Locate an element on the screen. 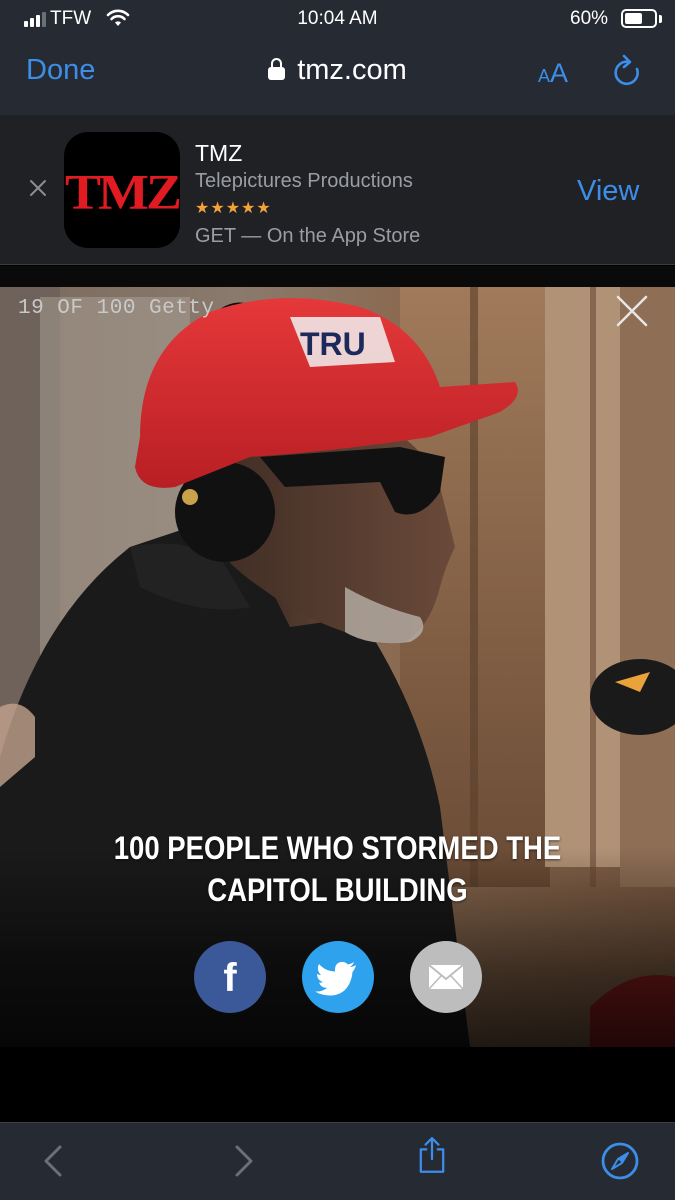 The height and width of the screenshot is (1200, 675). share-icon is located at coordinates (432, 1155).